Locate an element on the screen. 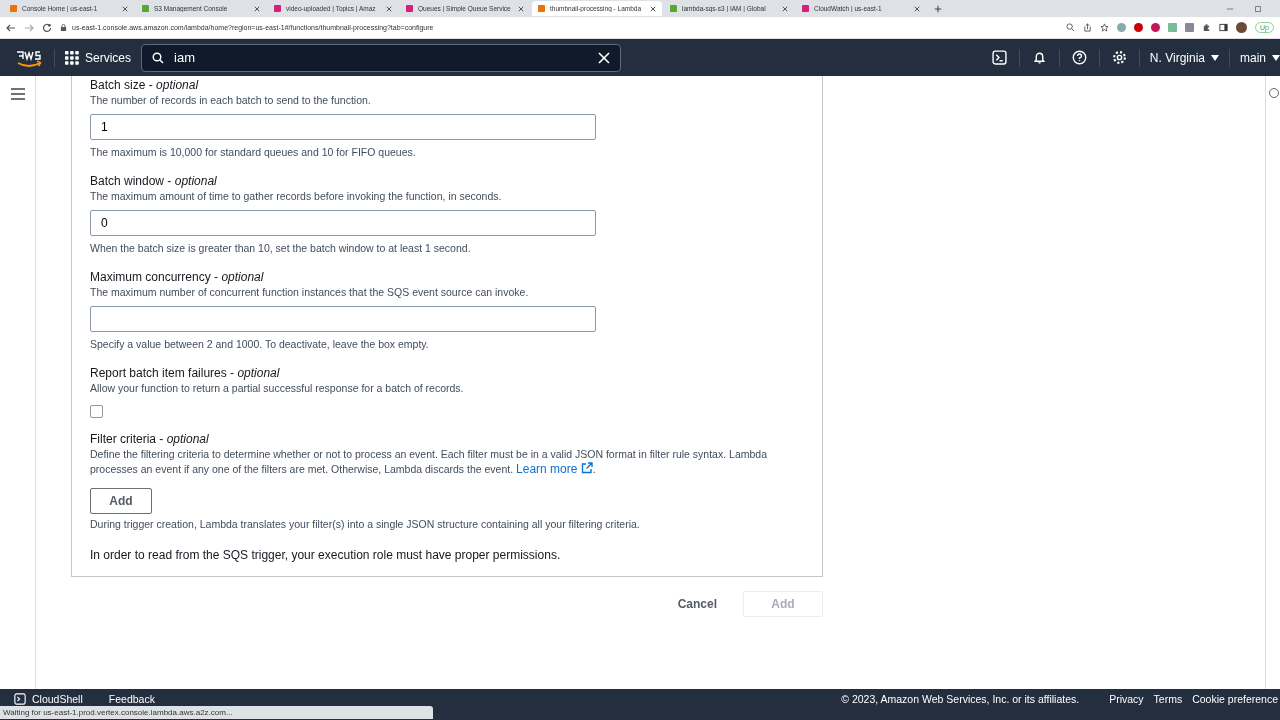  field-hint: The maximum is 10,000 for standard queues and 10 for FIFO queues. is located at coordinates (253, 152).